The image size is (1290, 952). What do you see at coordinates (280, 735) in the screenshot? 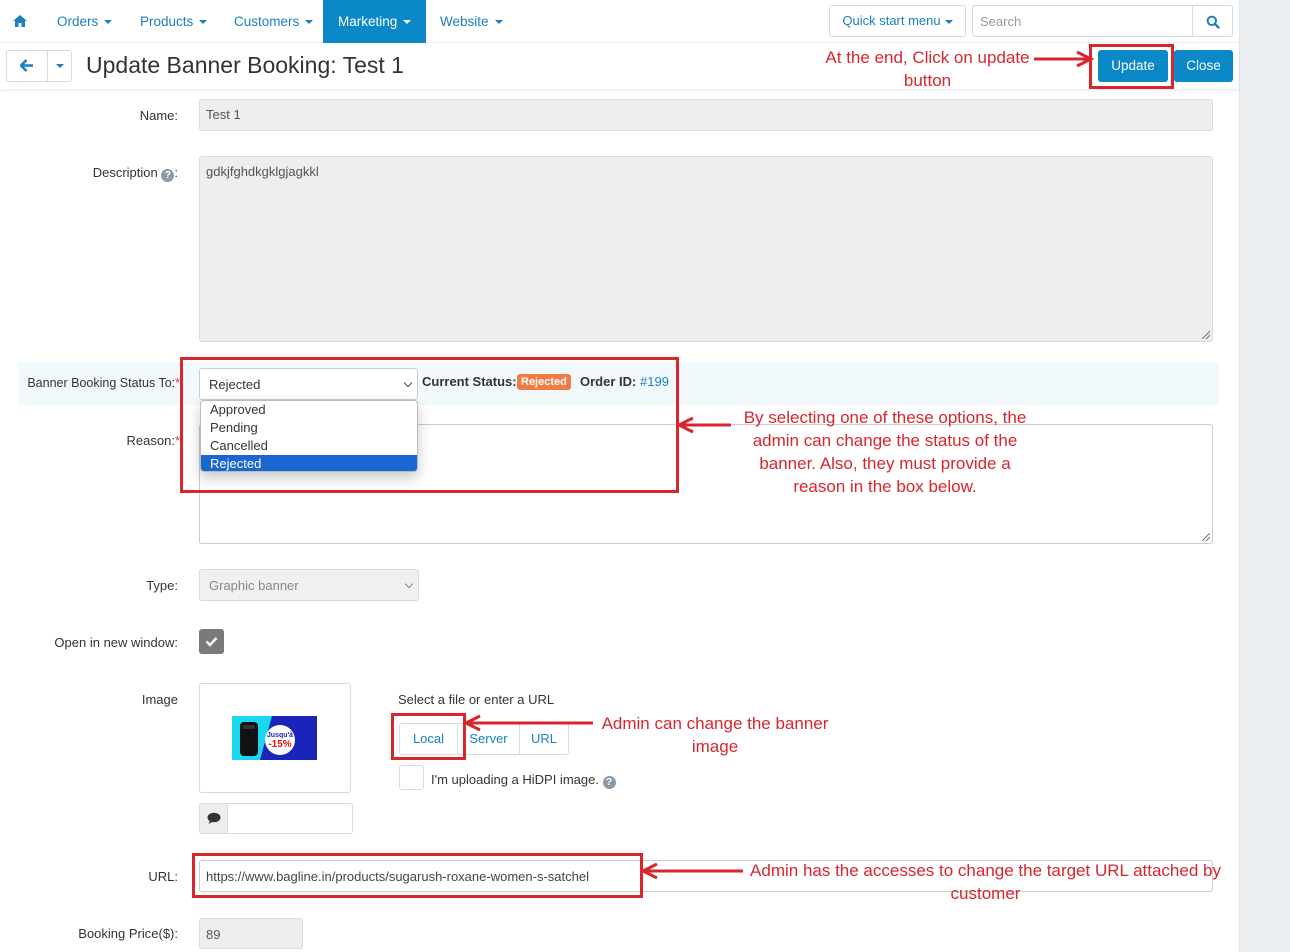
I see `svg-text: Jusqu'à` at bounding box center [280, 735].